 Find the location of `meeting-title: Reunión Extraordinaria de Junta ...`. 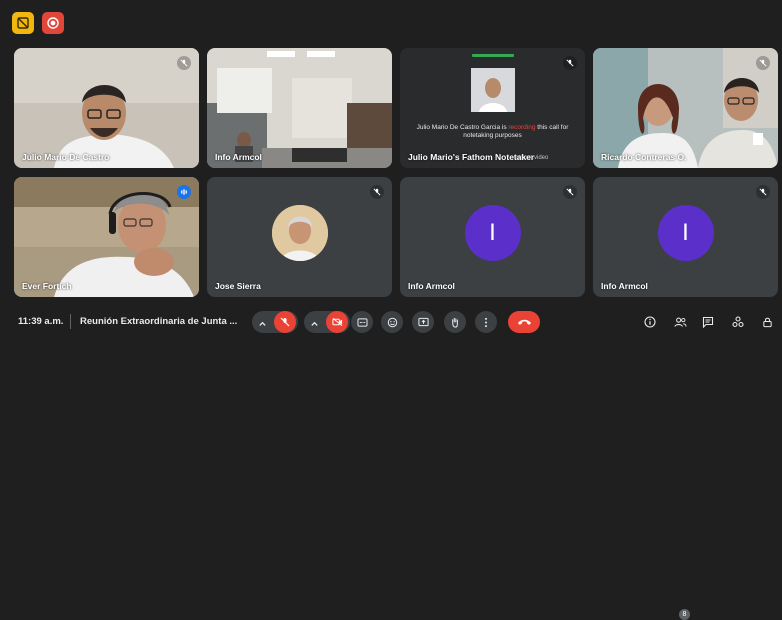

meeting-title: Reunión Extraordinaria de Junta ... is located at coordinates (159, 321).